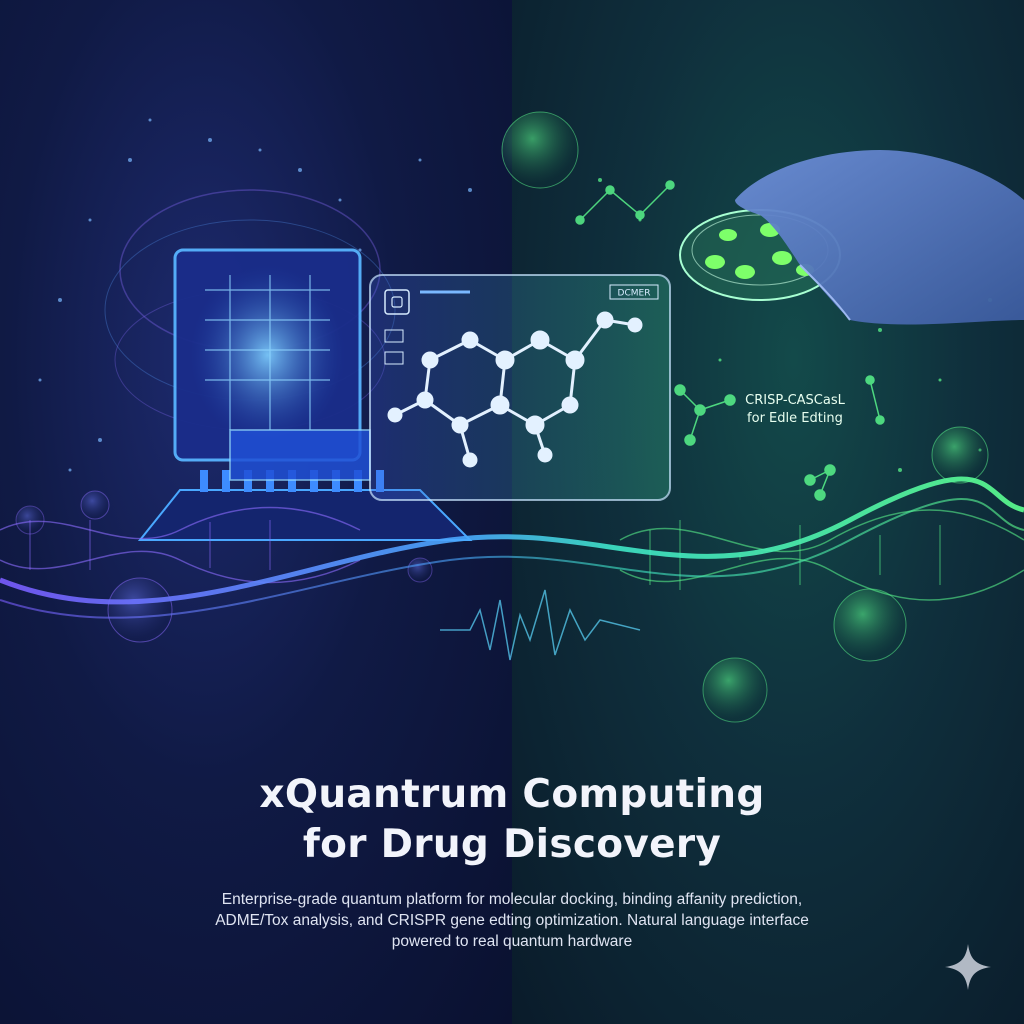  I want to click on crispr-label-line1: CRISP-CASCasL, so click(795, 400).